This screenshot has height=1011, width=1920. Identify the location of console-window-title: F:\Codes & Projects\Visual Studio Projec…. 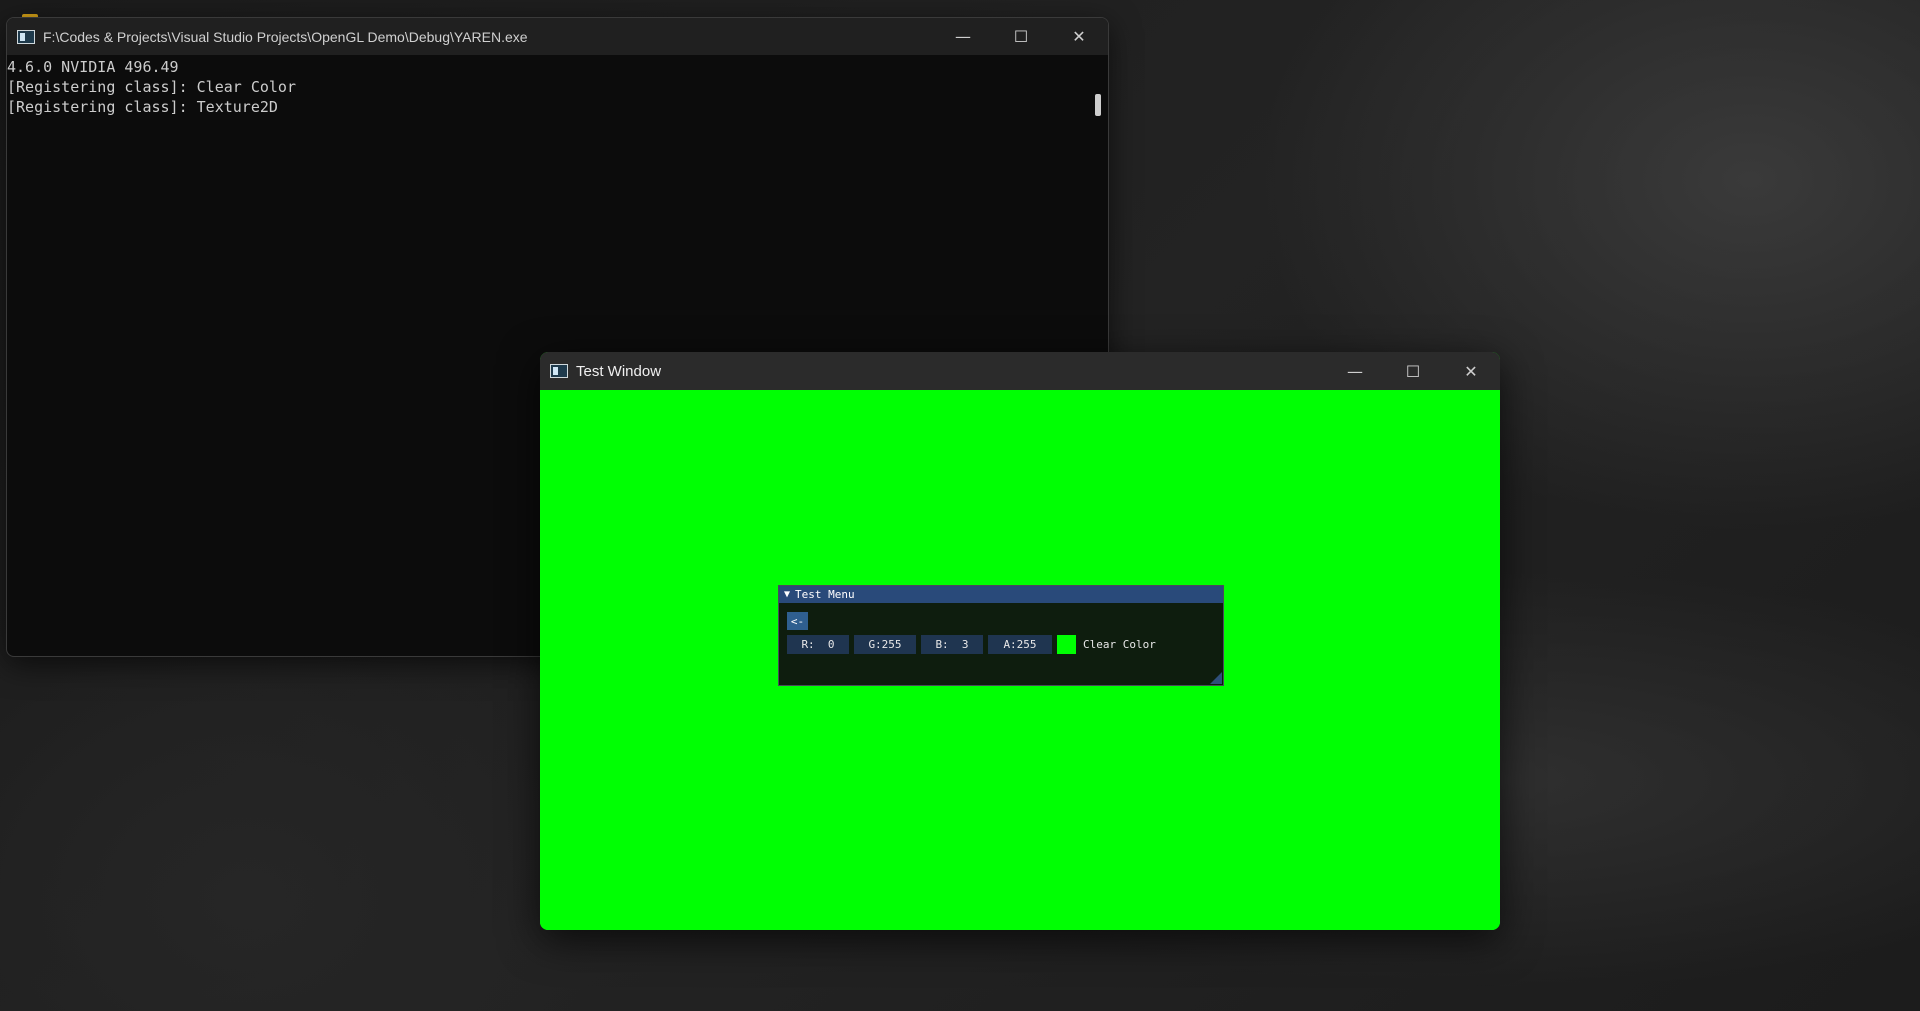
(285, 36).